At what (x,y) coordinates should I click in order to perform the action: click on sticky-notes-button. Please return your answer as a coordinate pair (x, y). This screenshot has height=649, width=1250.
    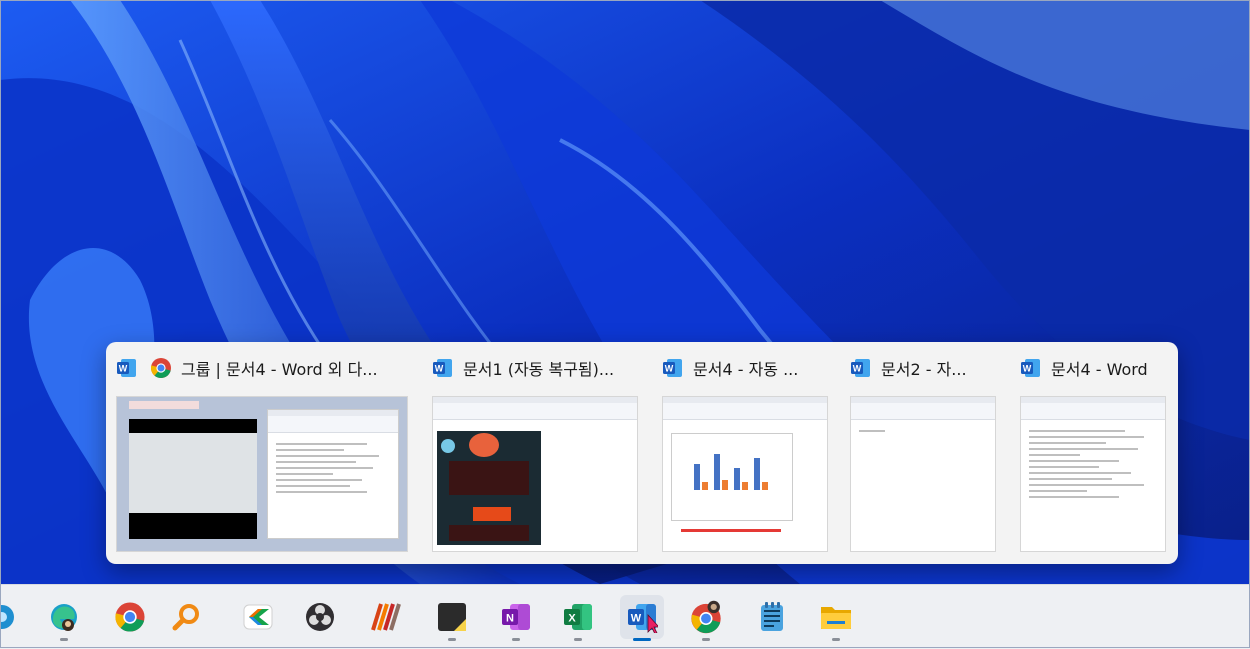
    Looking at the image, I should click on (452, 618).